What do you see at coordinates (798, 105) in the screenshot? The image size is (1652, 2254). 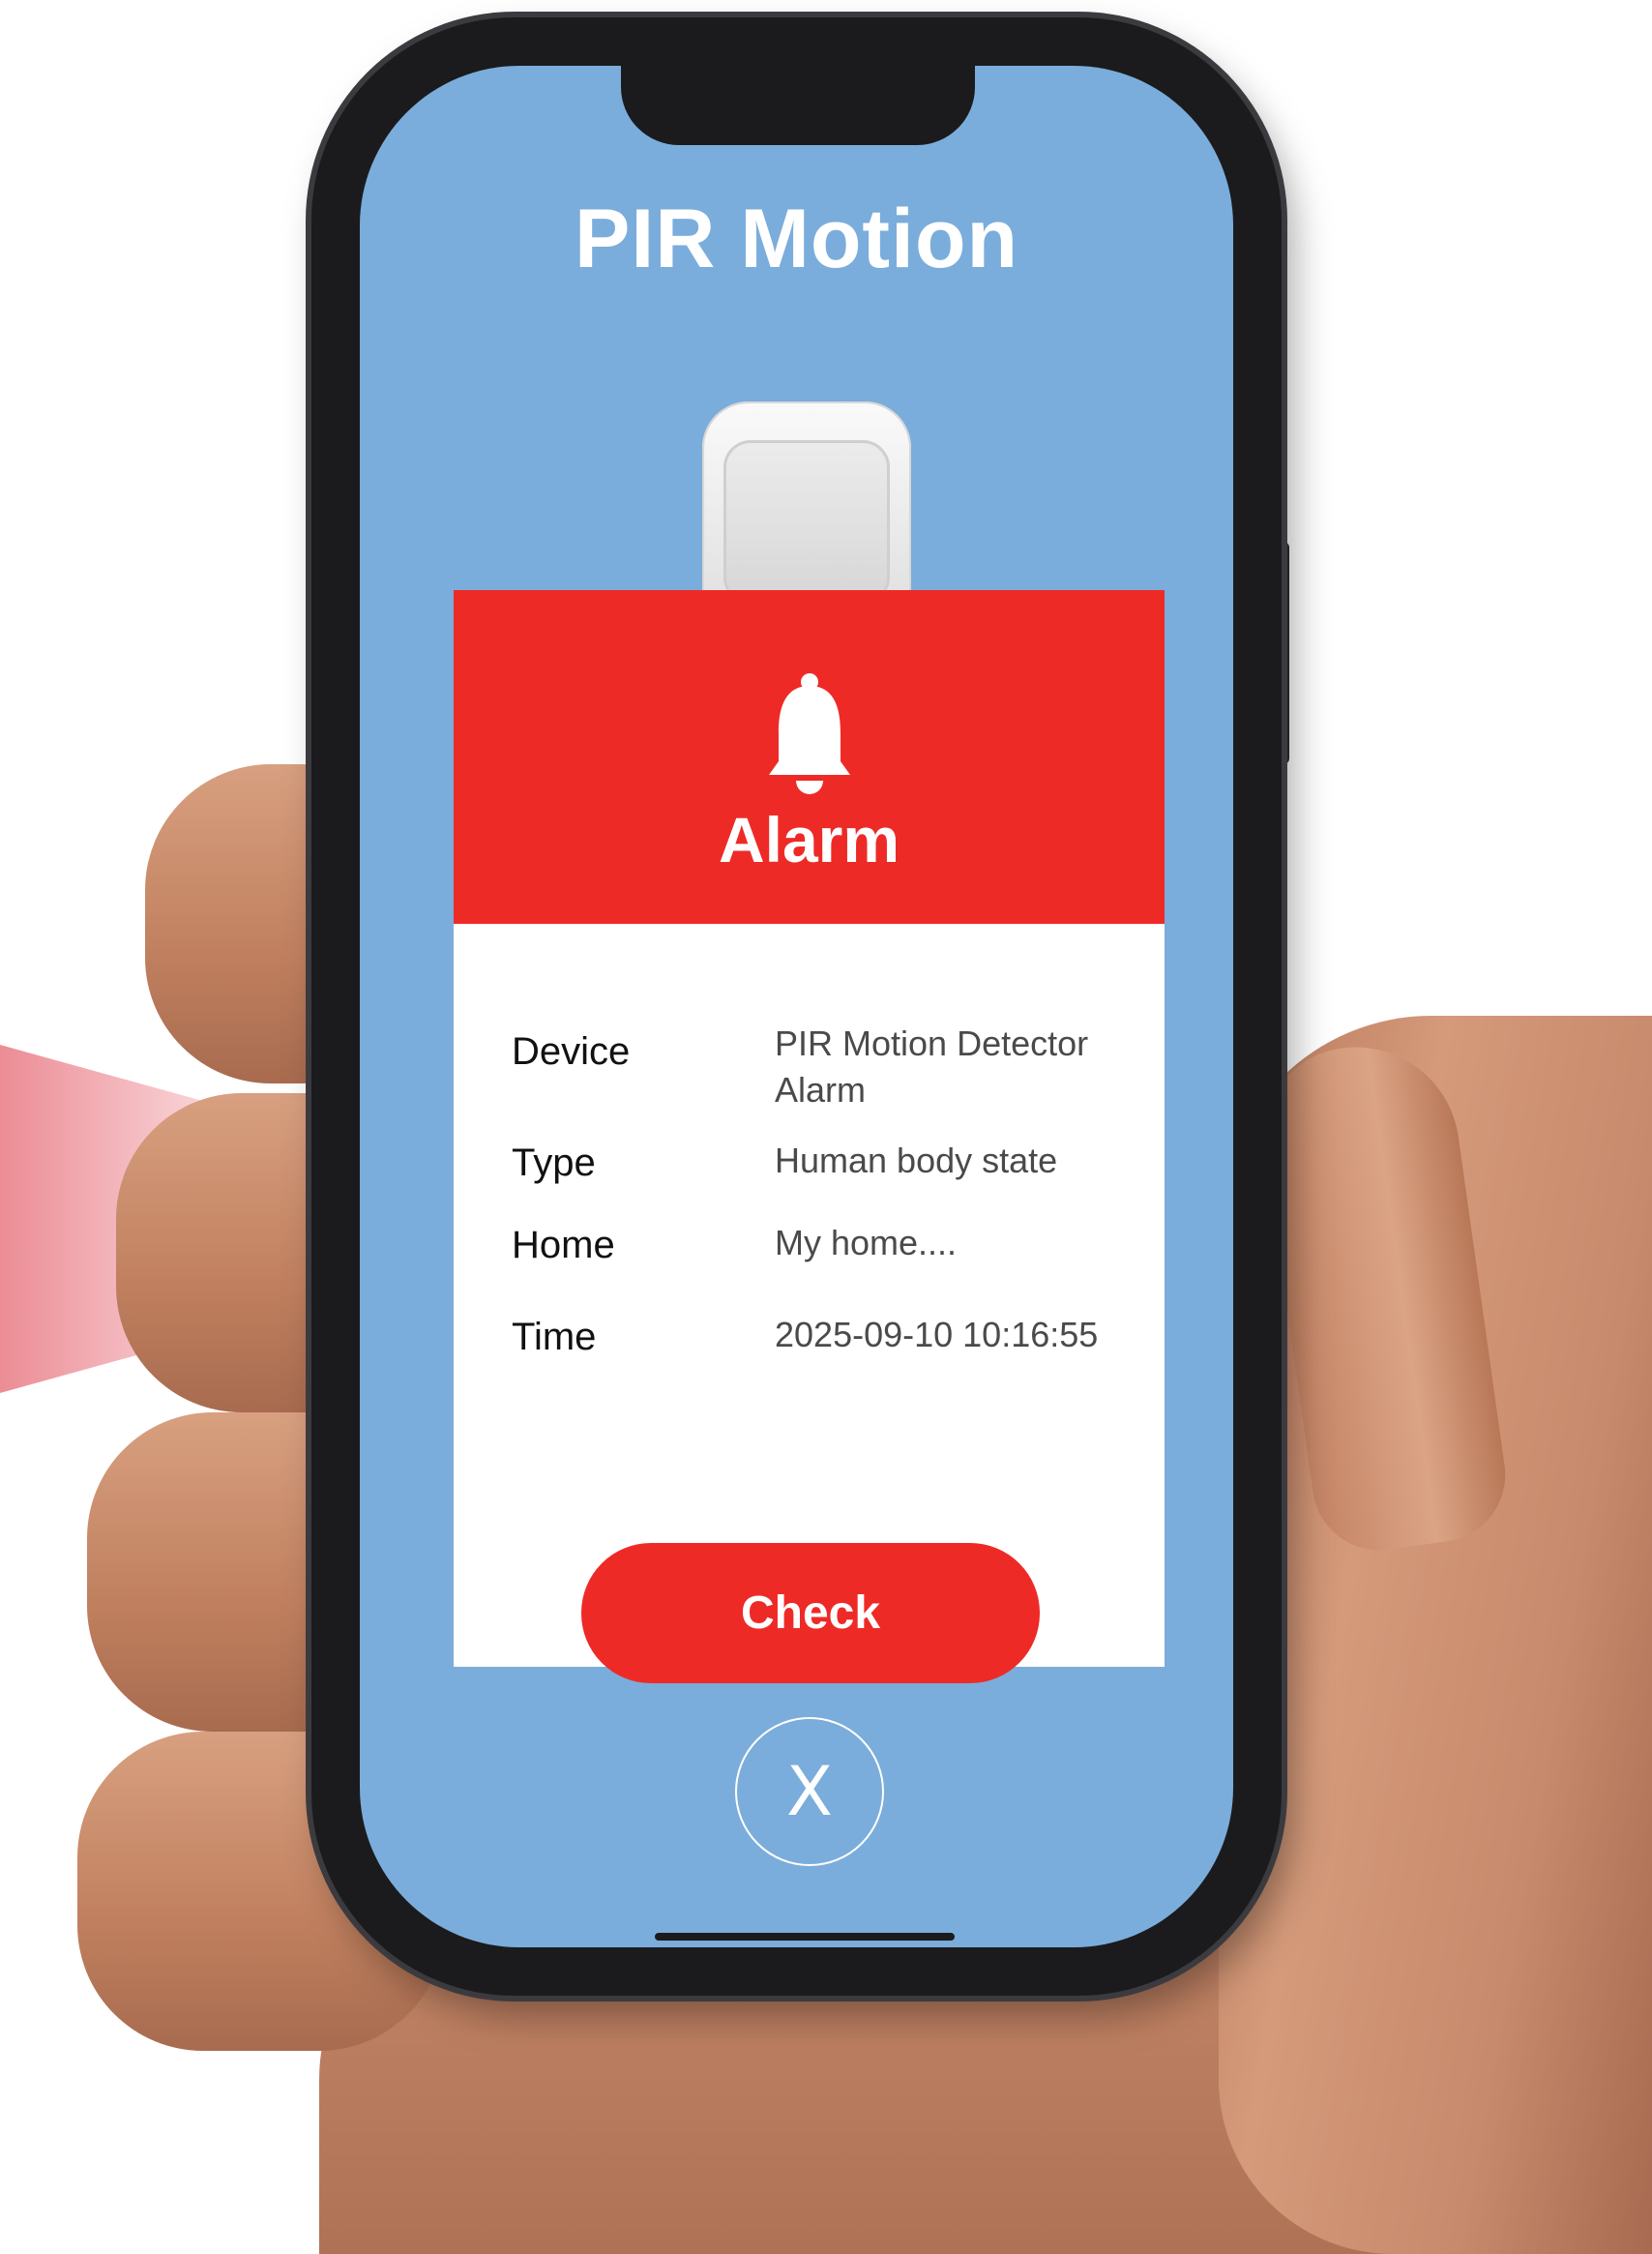 I see `phone-notch` at bounding box center [798, 105].